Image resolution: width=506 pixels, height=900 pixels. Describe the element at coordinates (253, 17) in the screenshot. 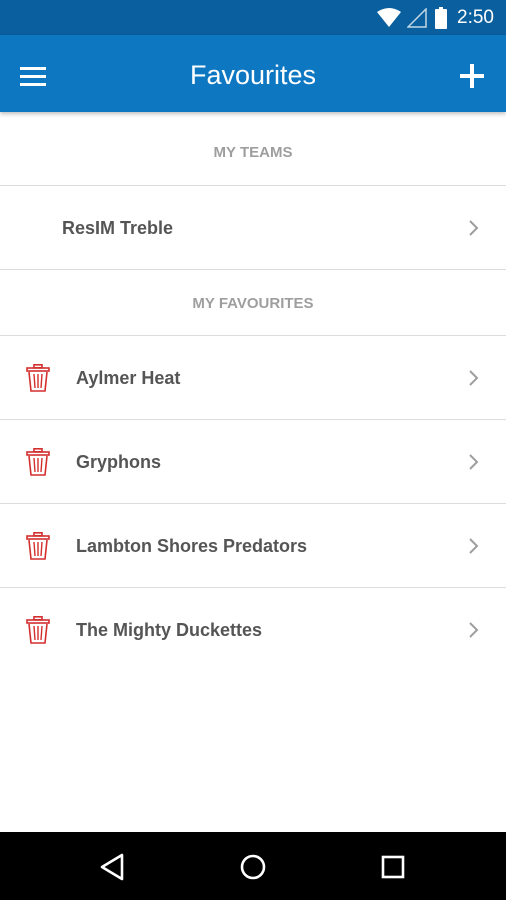

I see `status-bar: 2:50` at that location.